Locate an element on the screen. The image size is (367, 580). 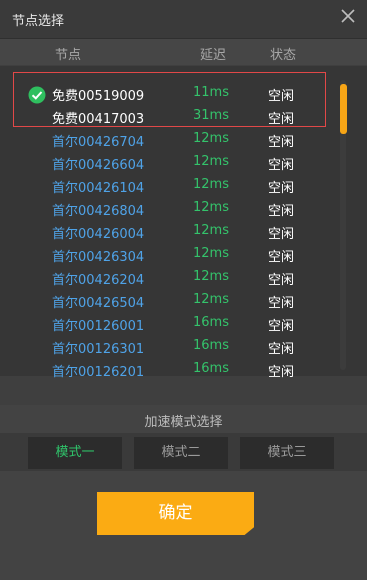
node-name: 免费00519009 is located at coordinates (98, 96).